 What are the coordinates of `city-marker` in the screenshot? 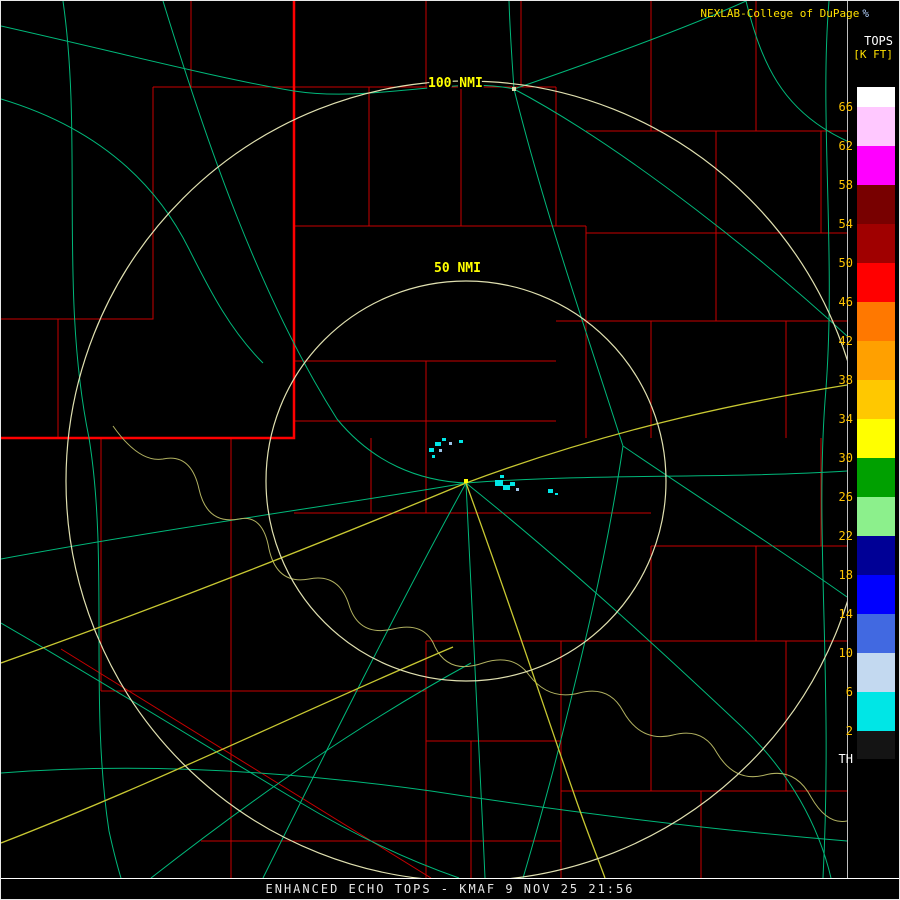 It's located at (514, 89).